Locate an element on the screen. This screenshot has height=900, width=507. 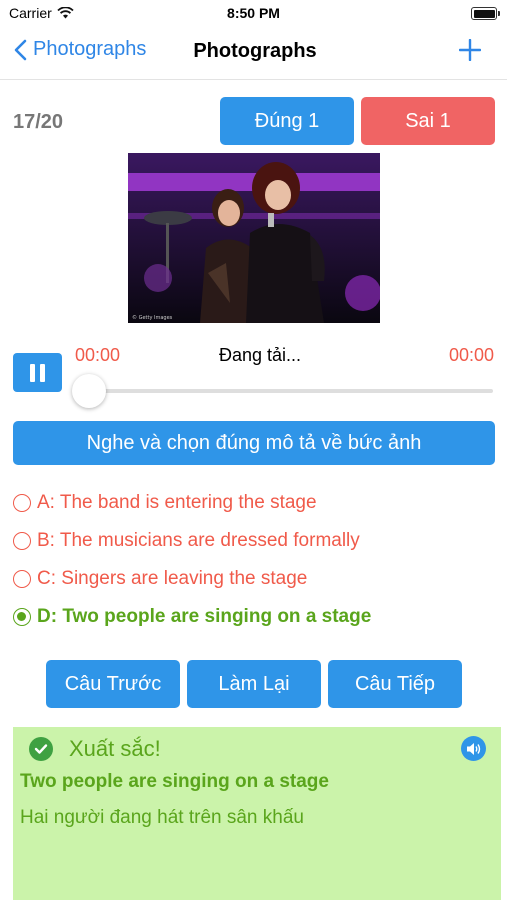
back-button: Photographs is located at coordinates (80, 49).